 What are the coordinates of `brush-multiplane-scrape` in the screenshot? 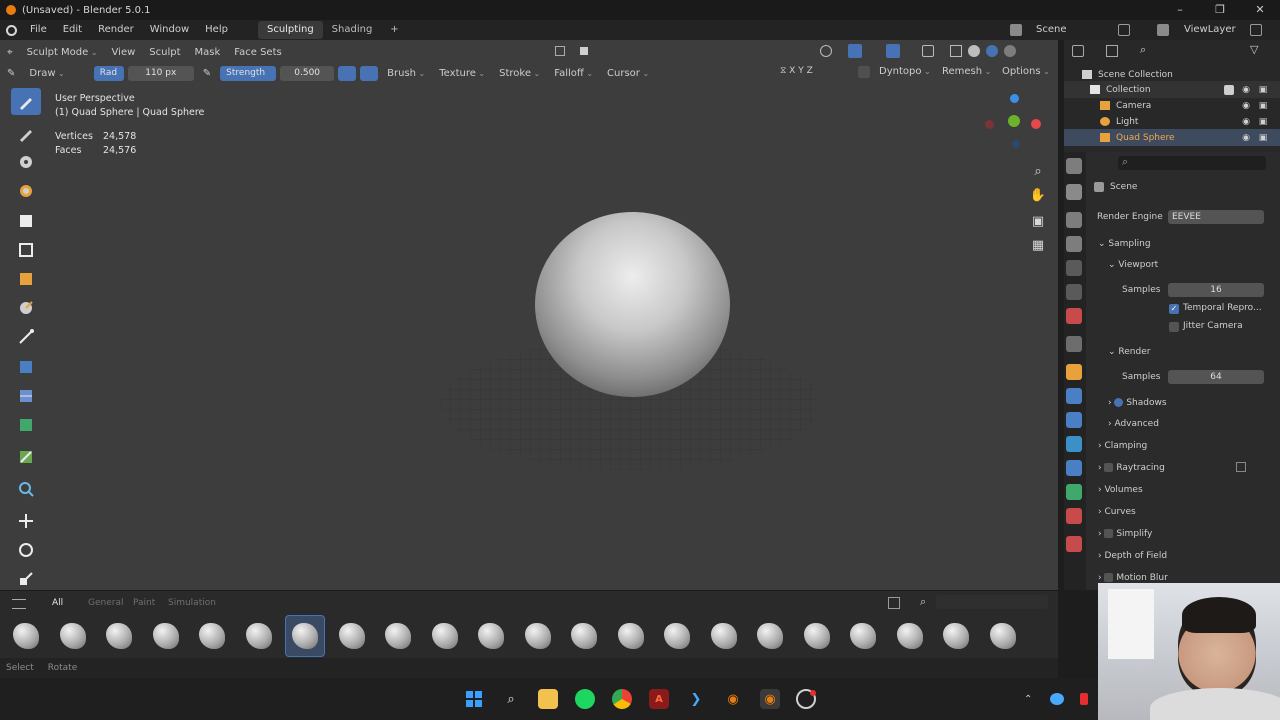 It's located at (584, 636).